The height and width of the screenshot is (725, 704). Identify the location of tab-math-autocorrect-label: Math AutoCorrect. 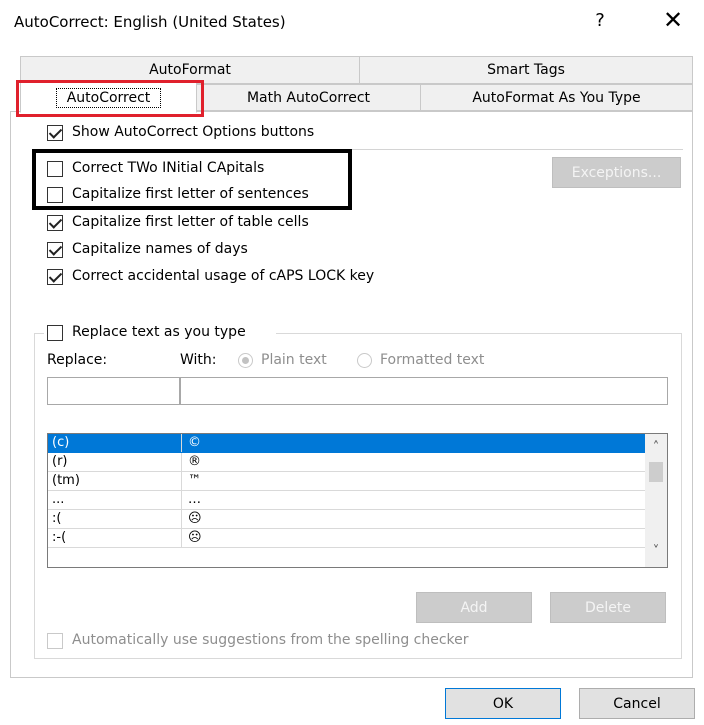
(308, 97).